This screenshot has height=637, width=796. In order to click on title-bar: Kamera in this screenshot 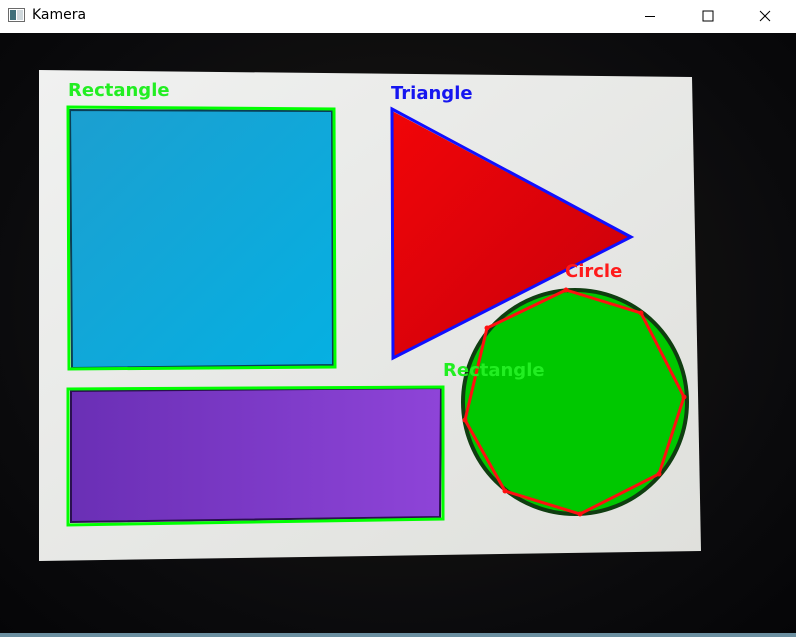, I will do `click(398, 16)`.